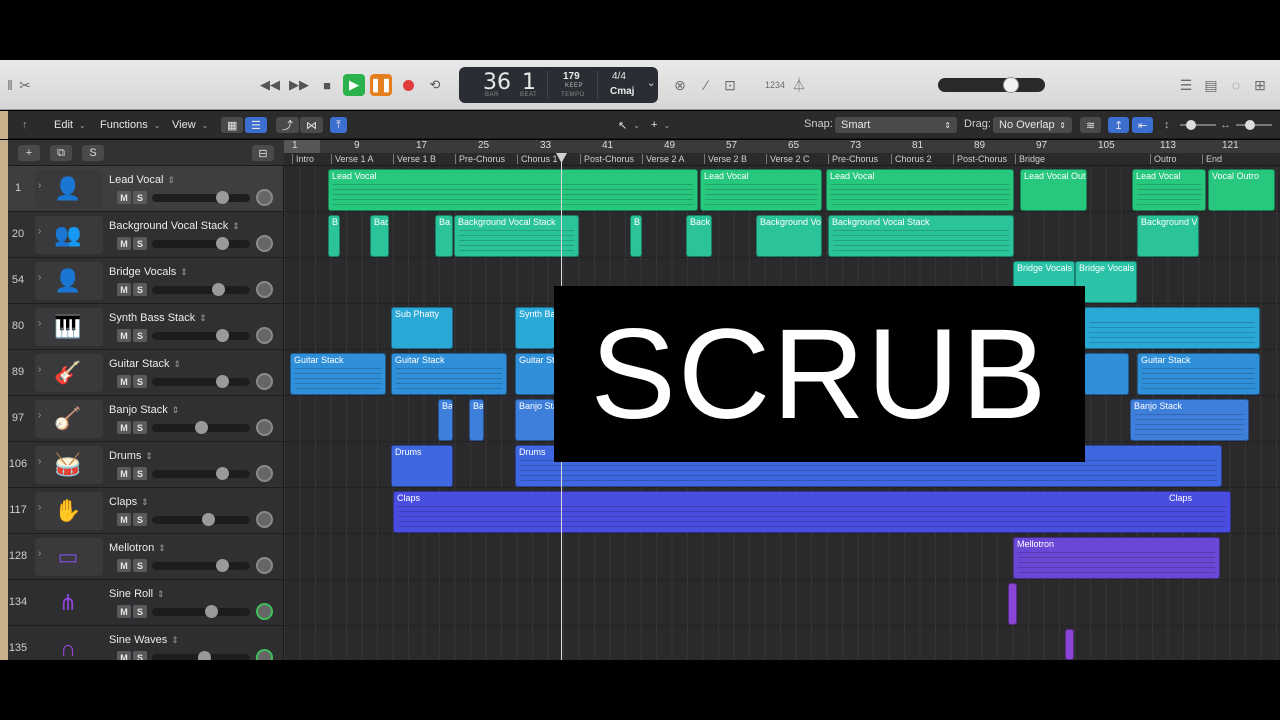 Image resolution: width=1280 pixels, height=720 pixels. Describe the element at coordinates (145, 235) in the screenshot. I see `track-row: 20 › 👥 Background Vocal Stack ⇕ M S` at that location.